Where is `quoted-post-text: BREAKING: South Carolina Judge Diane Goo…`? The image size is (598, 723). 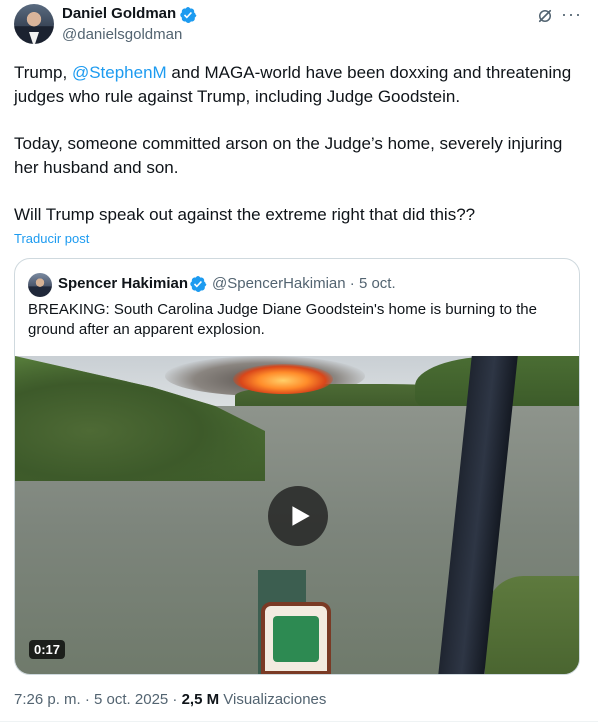 quoted-post-text: BREAKING: South Carolina Judge Diane Goo… is located at coordinates (282, 319).